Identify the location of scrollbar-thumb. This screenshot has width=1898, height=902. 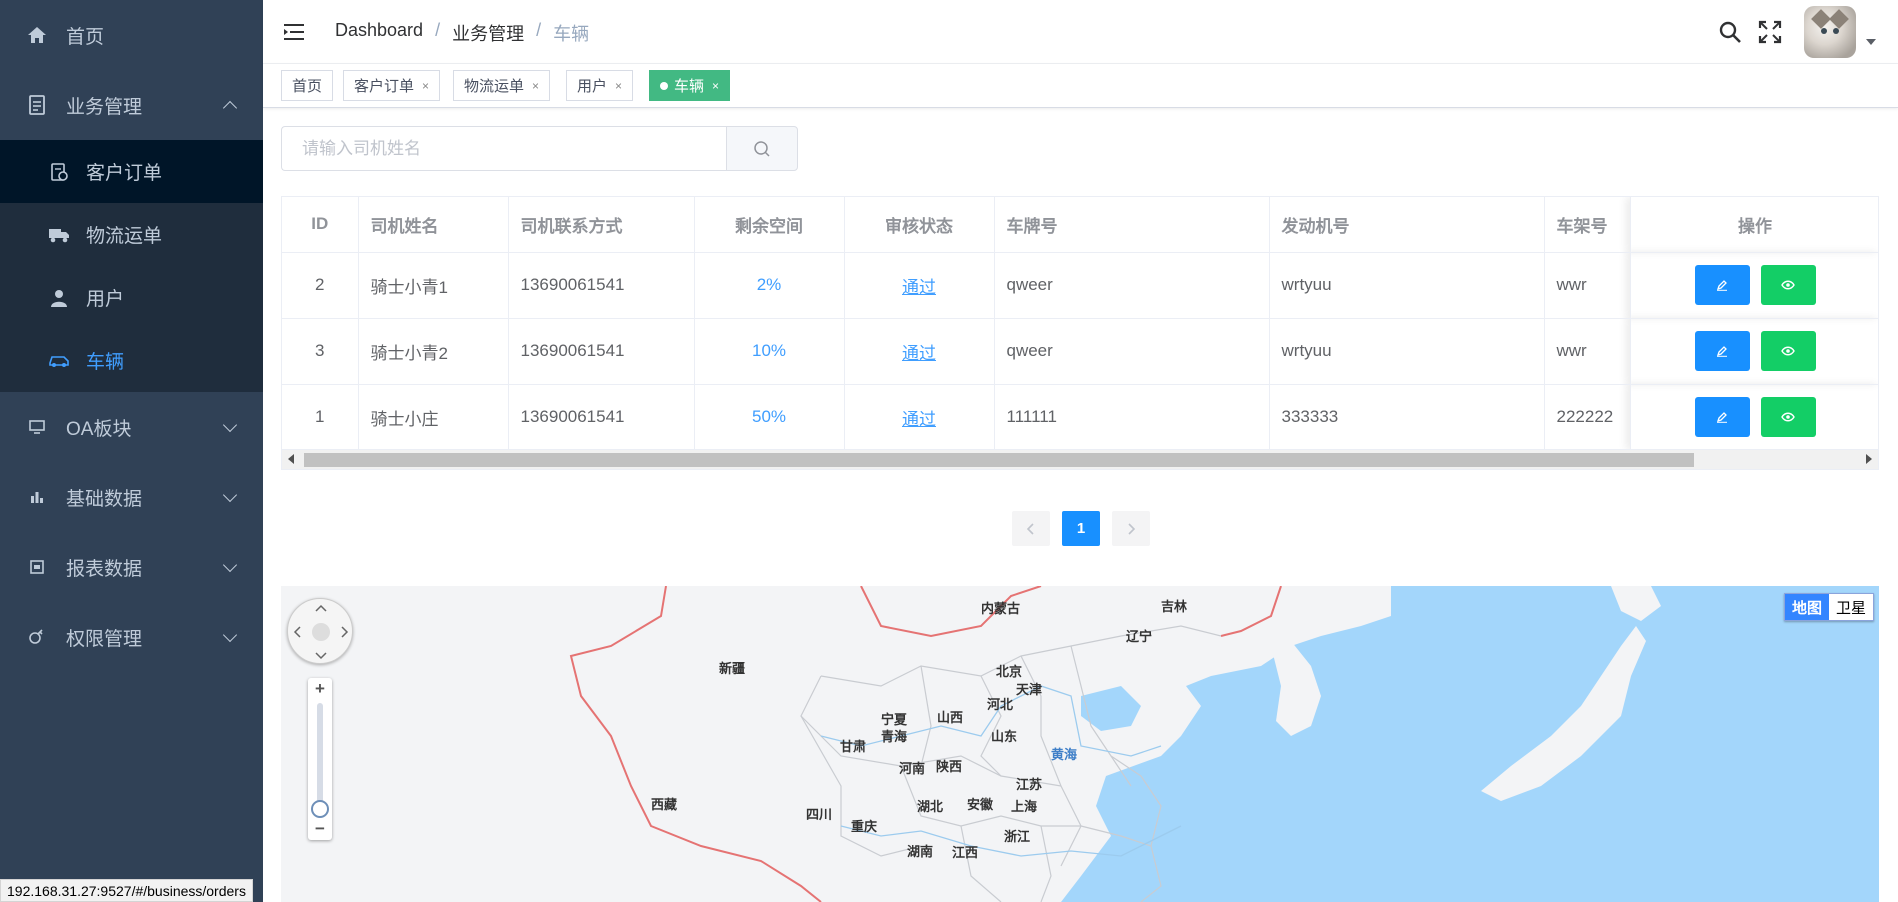
(999, 460).